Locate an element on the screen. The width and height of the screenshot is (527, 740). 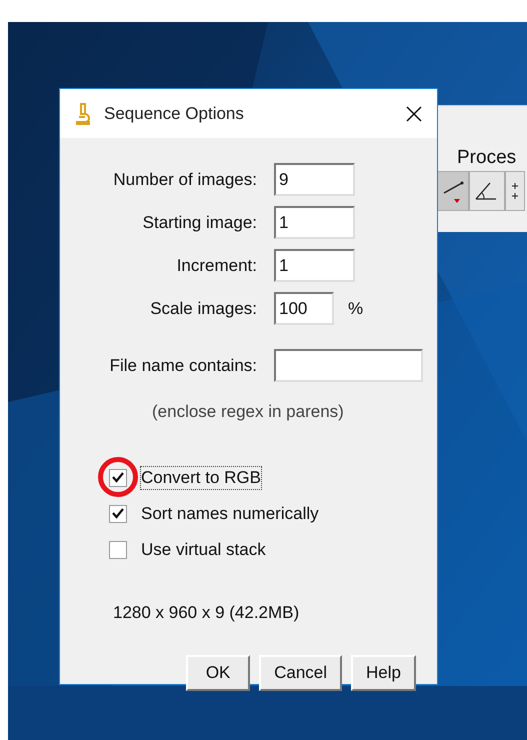
dialog-button: Help is located at coordinates (383, 673).